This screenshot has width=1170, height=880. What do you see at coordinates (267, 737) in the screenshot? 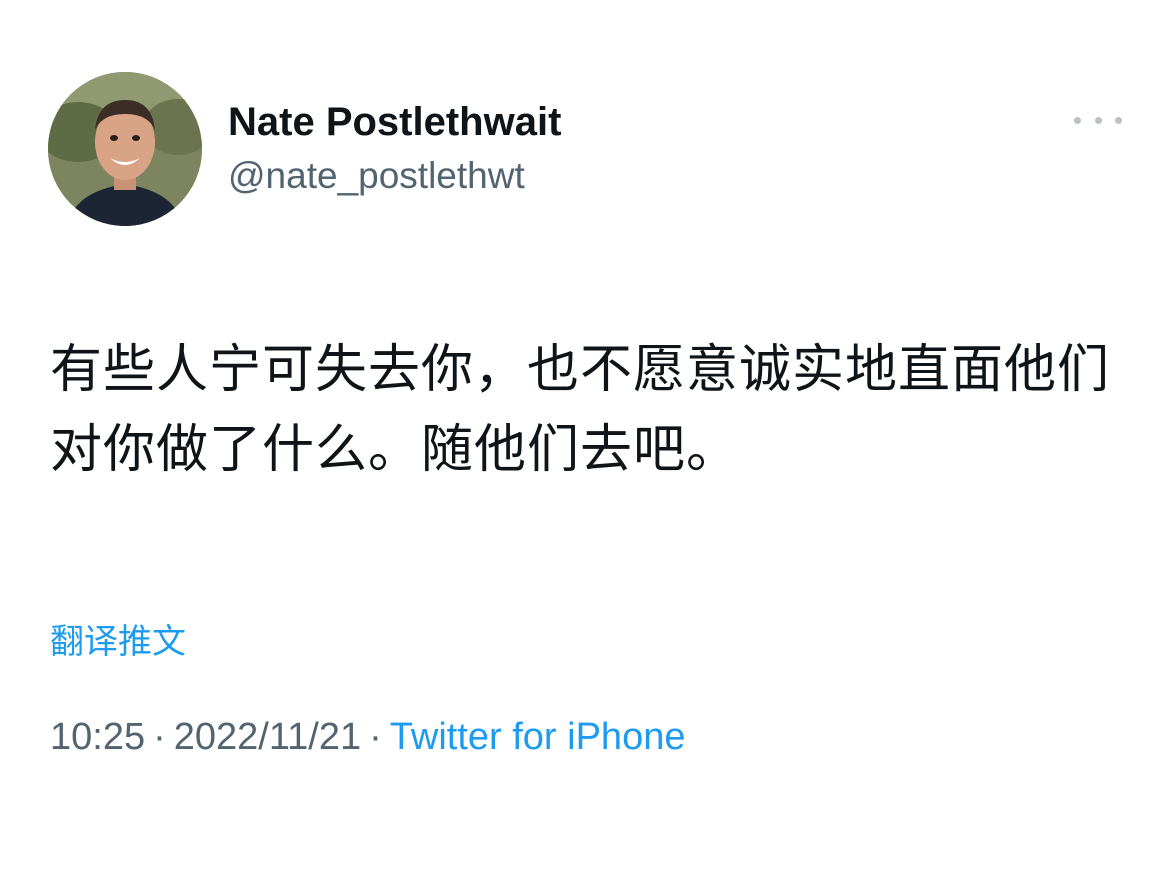
I see `tweet-date: 2022/11/21` at bounding box center [267, 737].